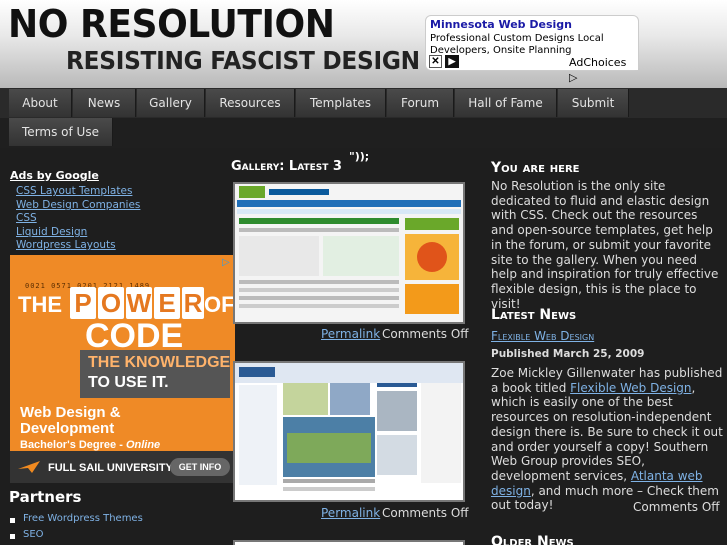 This screenshot has height=545, width=727. What do you see at coordinates (602, 69) in the screenshot?
I see `adchoices-link: AdChoices ▷` at bounding box center [602, 69].